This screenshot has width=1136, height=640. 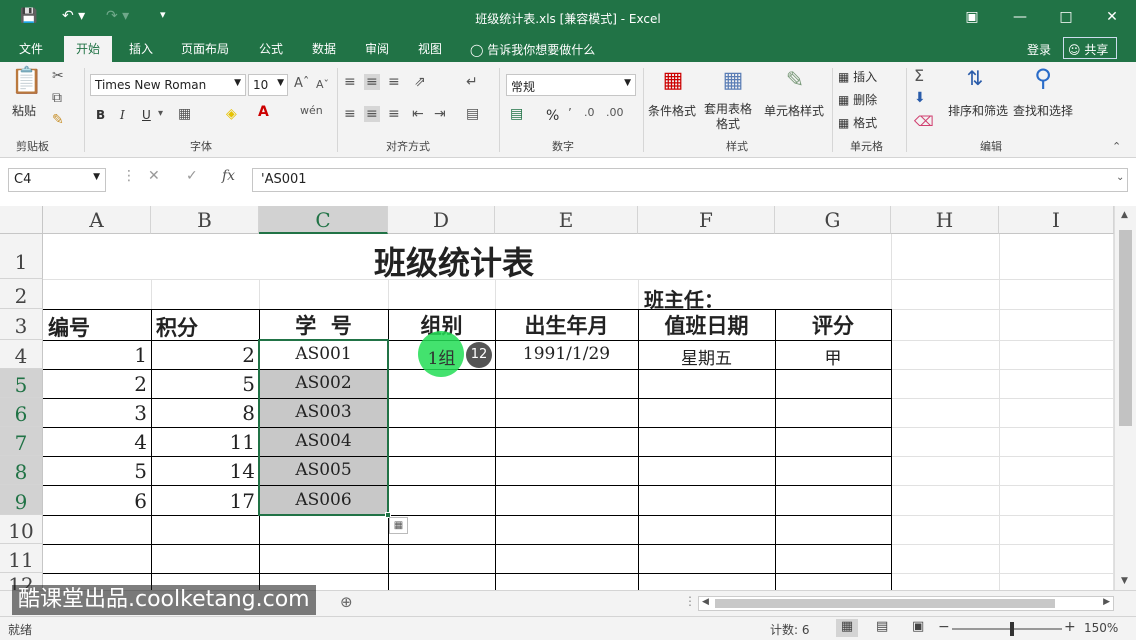 I want to click on cell-a7: 4, so click(x=95, y=442).